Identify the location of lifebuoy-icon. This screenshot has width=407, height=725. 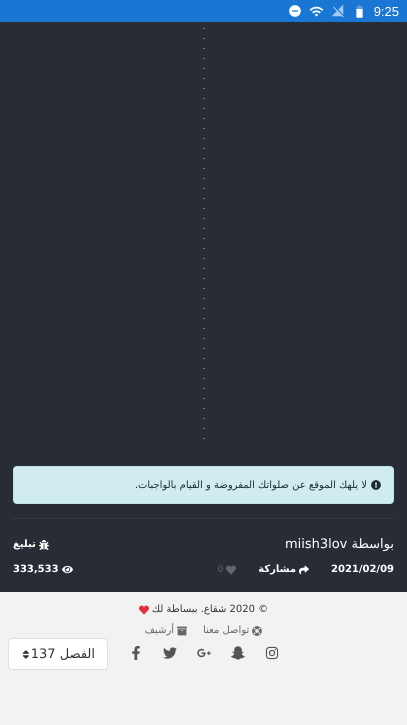
(257, 631).